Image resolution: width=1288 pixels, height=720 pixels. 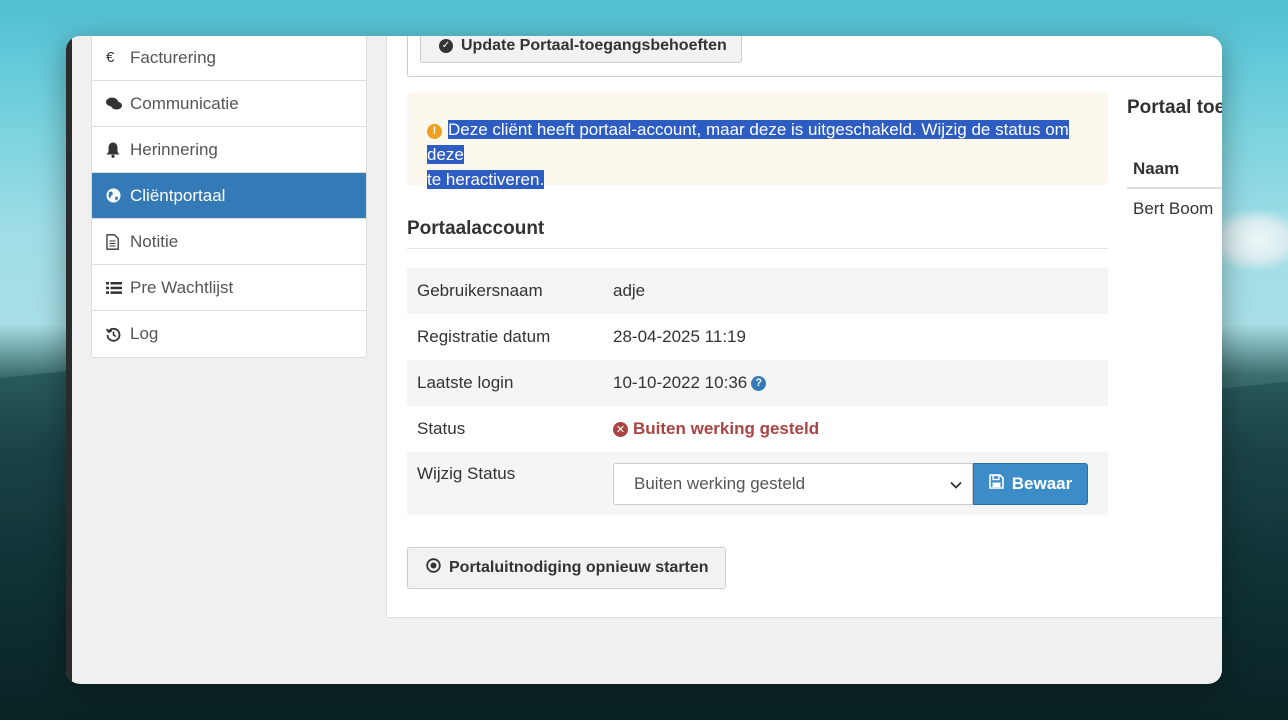 I want to click on name-cell: Bert Boom, so click(x=1173, y=208).